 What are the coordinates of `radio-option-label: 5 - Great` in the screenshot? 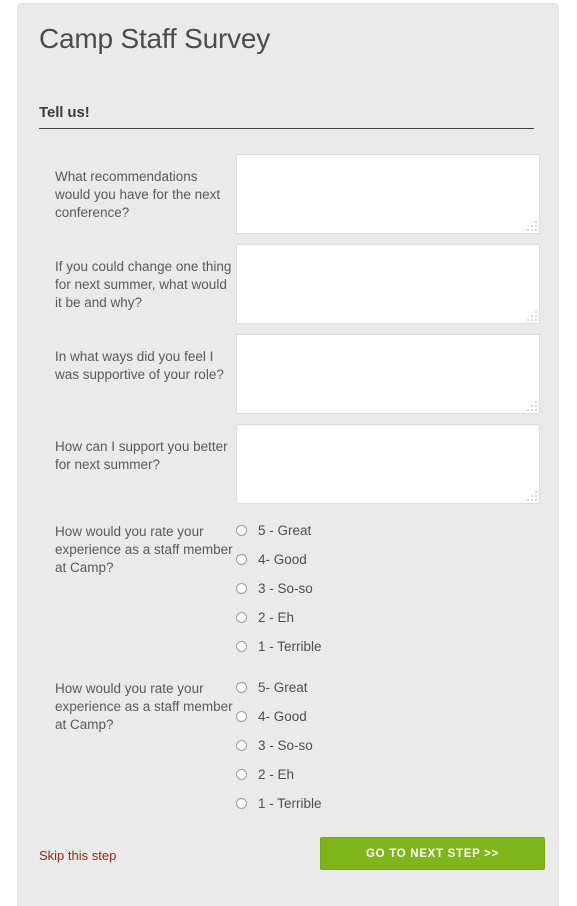 It's located at (285, 530).